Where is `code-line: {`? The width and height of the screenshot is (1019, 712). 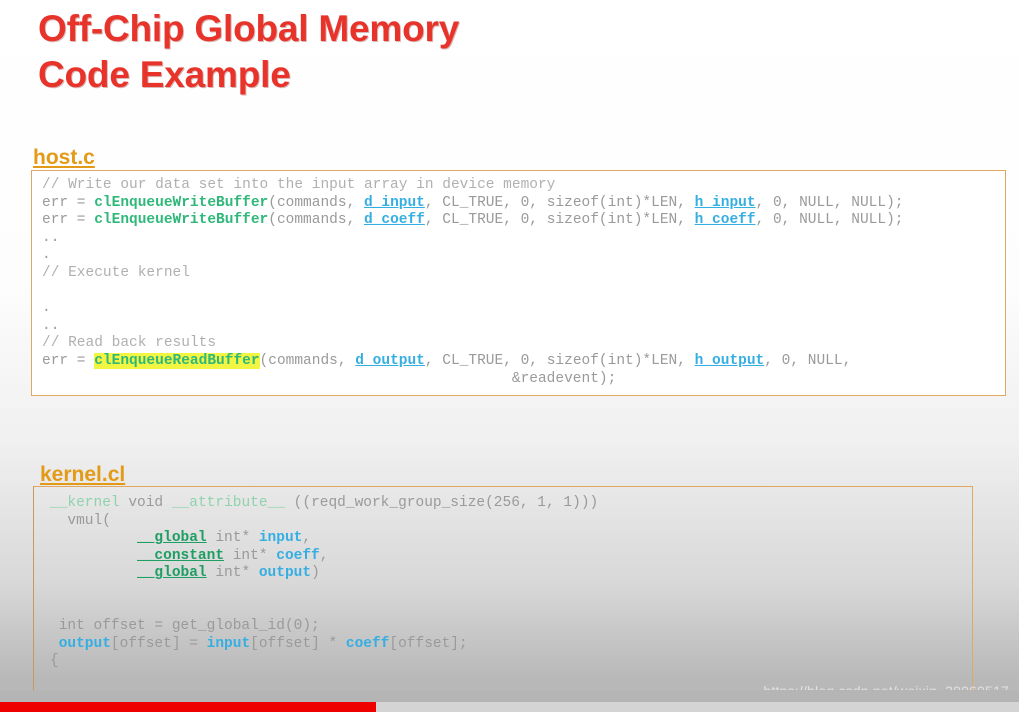
code-line: { is located at coordinates (511, 662).